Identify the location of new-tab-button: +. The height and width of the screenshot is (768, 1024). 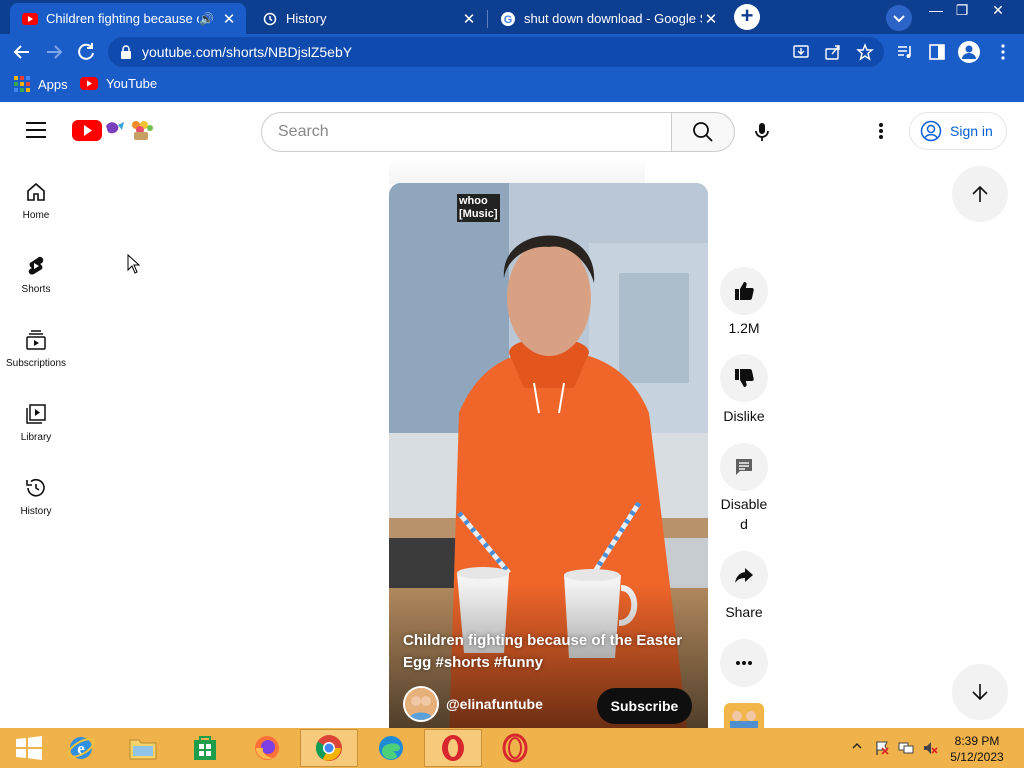
(747, 17).